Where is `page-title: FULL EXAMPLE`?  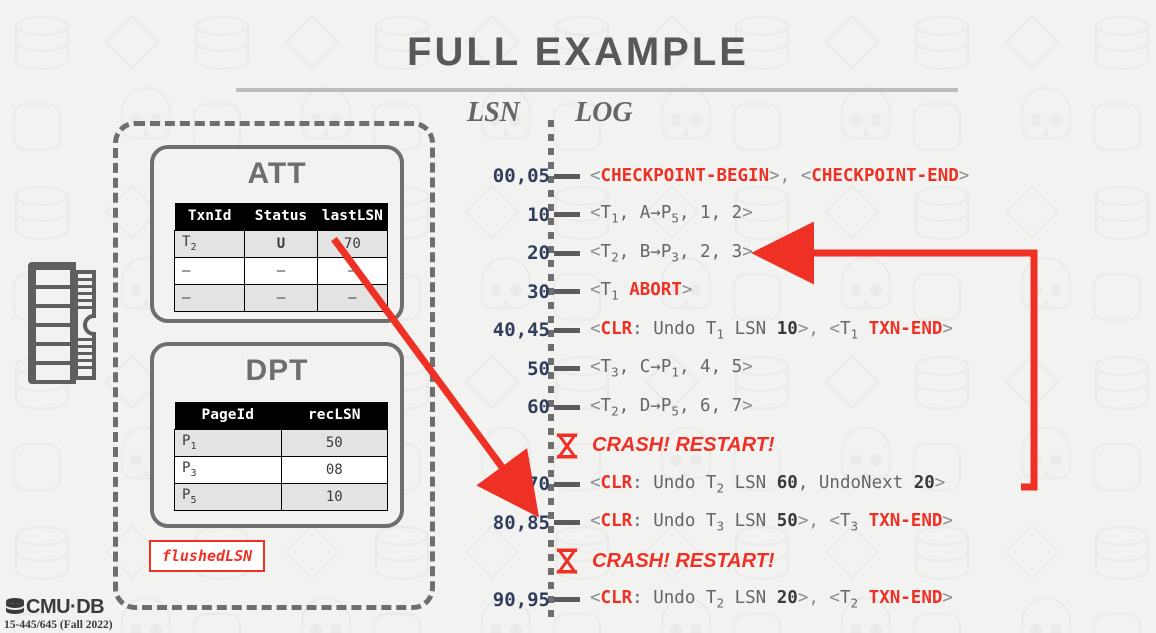
page-title: FULL EXAMPLE is located at coordinates (578, 52).